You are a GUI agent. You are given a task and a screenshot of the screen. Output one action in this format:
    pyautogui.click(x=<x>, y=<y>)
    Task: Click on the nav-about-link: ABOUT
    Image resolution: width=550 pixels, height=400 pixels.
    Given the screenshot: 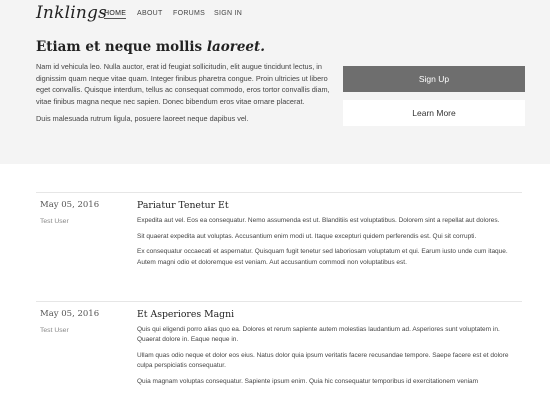 What is the action you would take?
    pyautogui.click(x=150, y=13)
    